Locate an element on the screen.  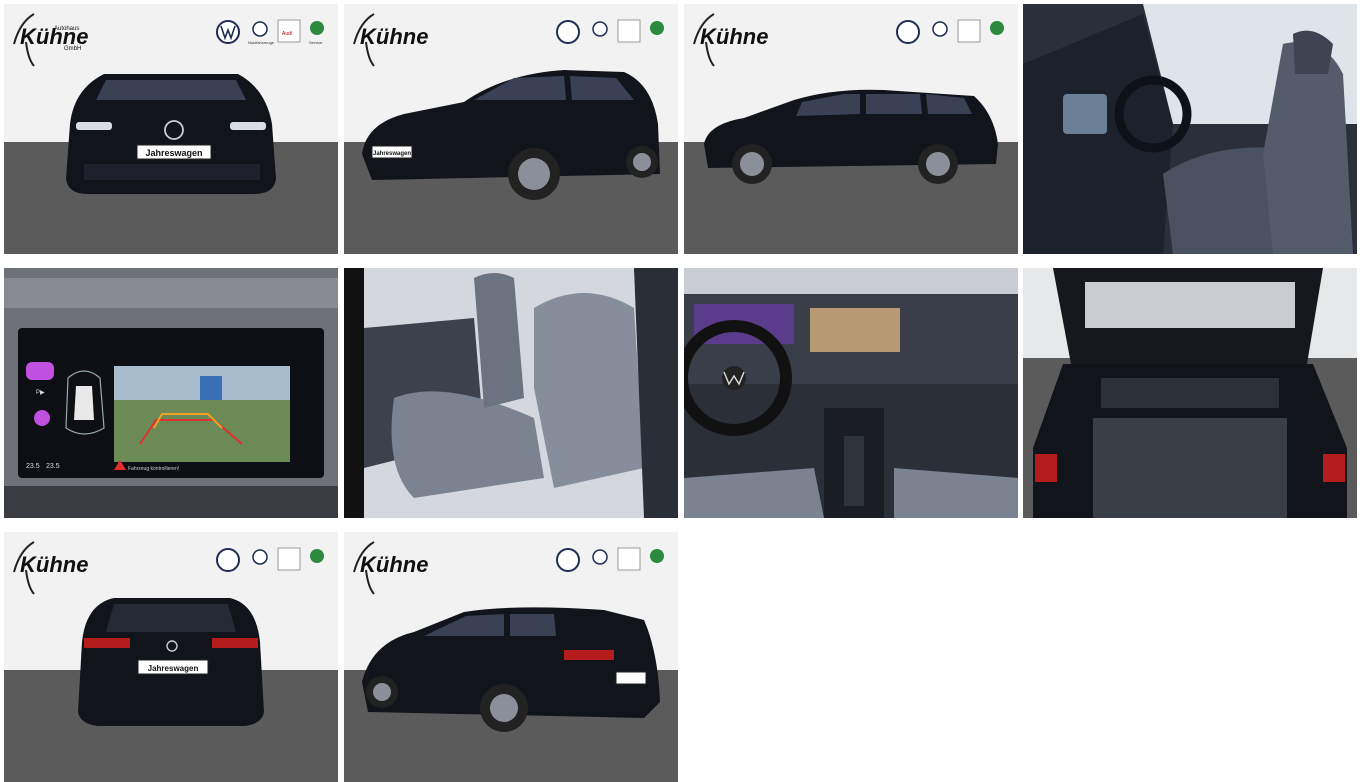
photo-trunk-image is located at coordinates (1190, 393).